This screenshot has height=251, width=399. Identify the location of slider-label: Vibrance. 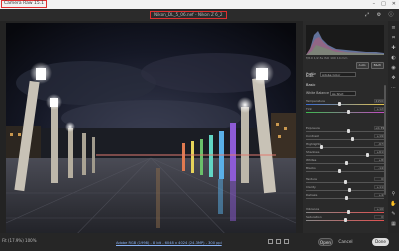
(313, 209).